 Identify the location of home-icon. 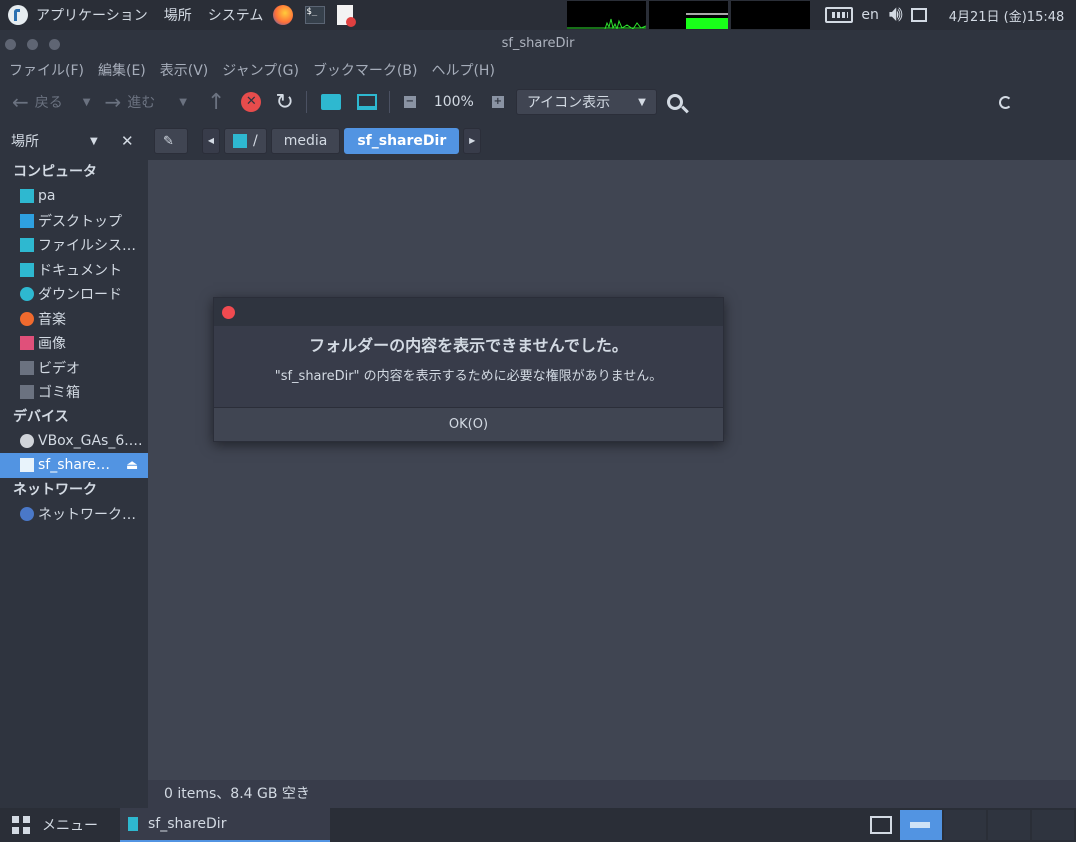
(27, 196).